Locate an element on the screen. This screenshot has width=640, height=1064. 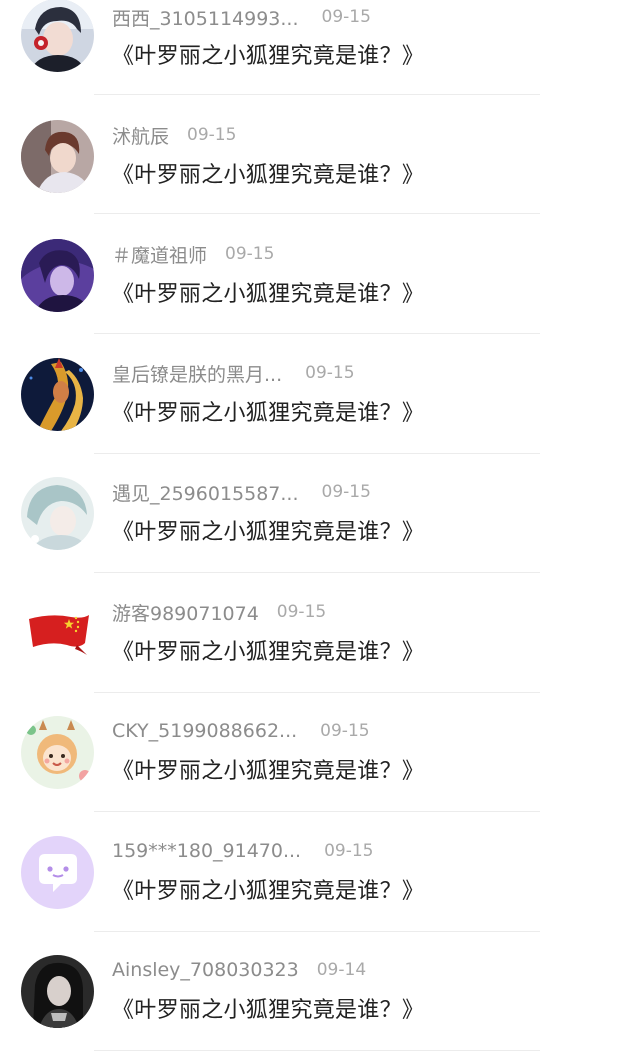
comment-meta: 皇后镣是朕的黑月... 09-15 is located at coordinates (233, 373).